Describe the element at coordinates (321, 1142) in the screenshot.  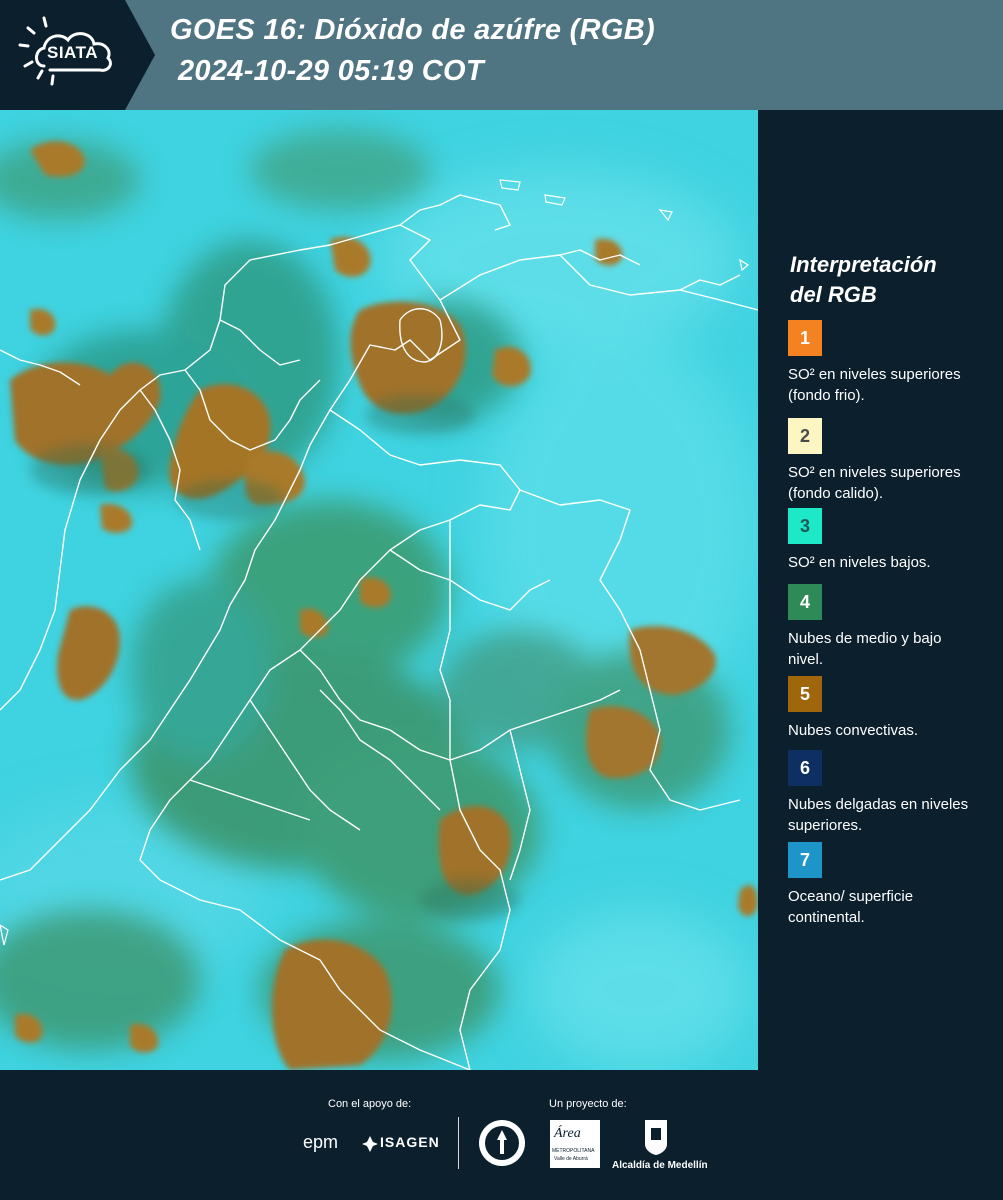
I see `epm-logo: epm` at that location.